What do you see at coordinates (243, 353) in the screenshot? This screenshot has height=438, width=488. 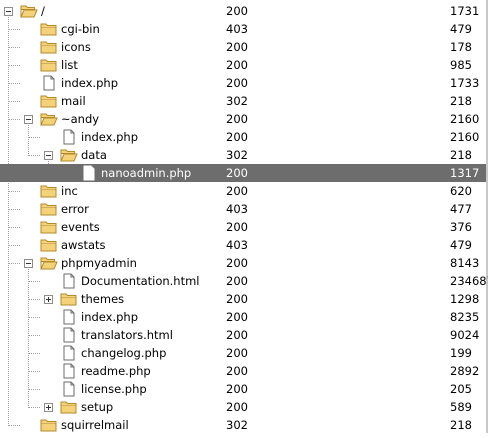 I see `tree-row: changelog.php 200 199` at bounding box center [243, 353].